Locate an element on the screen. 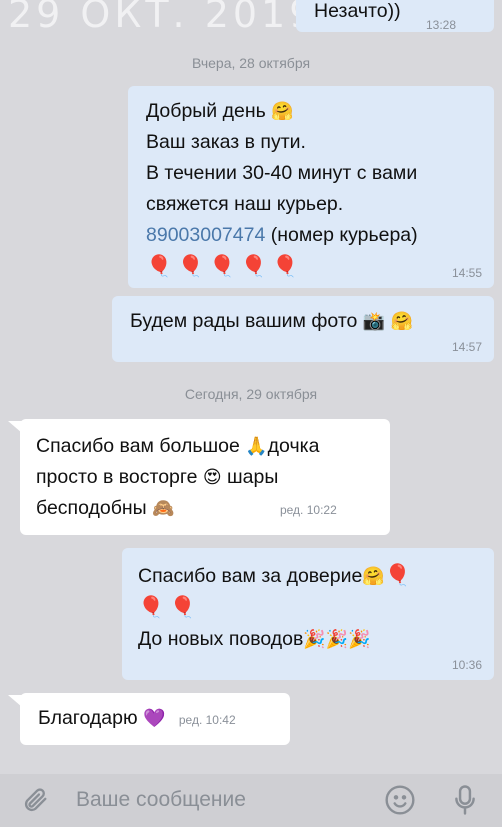 This screenshot has width=502, height=827. purple-heart-emoji: 💜 is located at coordinates (154, 718).